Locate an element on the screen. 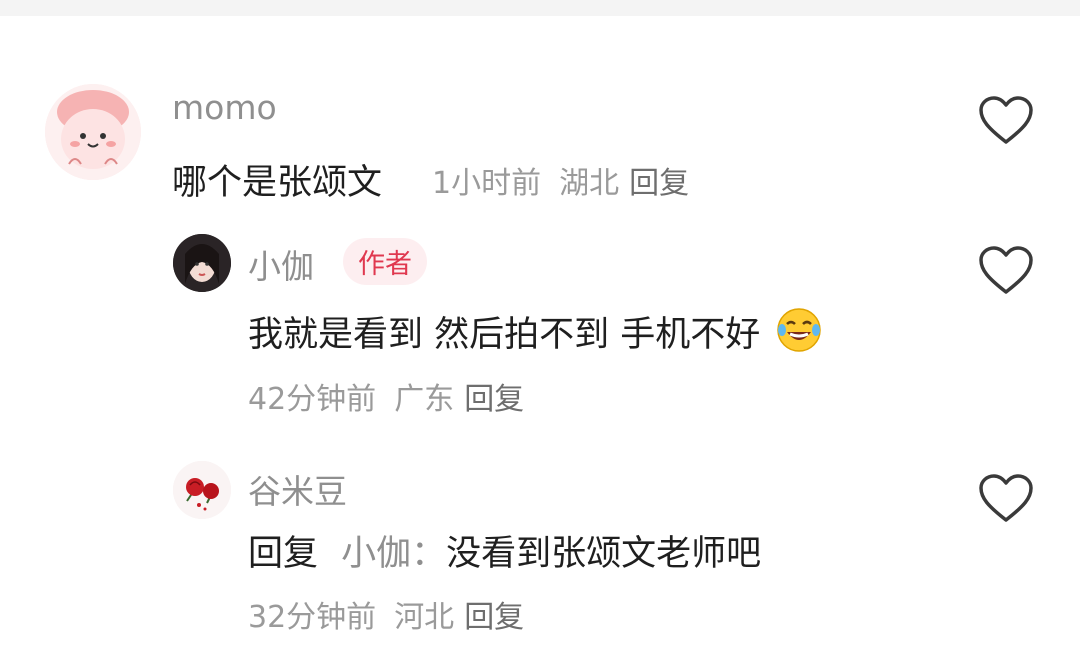 The image size is (1080, 651). laughing-crying-emoji-icon is located at coordinates (799, 330).